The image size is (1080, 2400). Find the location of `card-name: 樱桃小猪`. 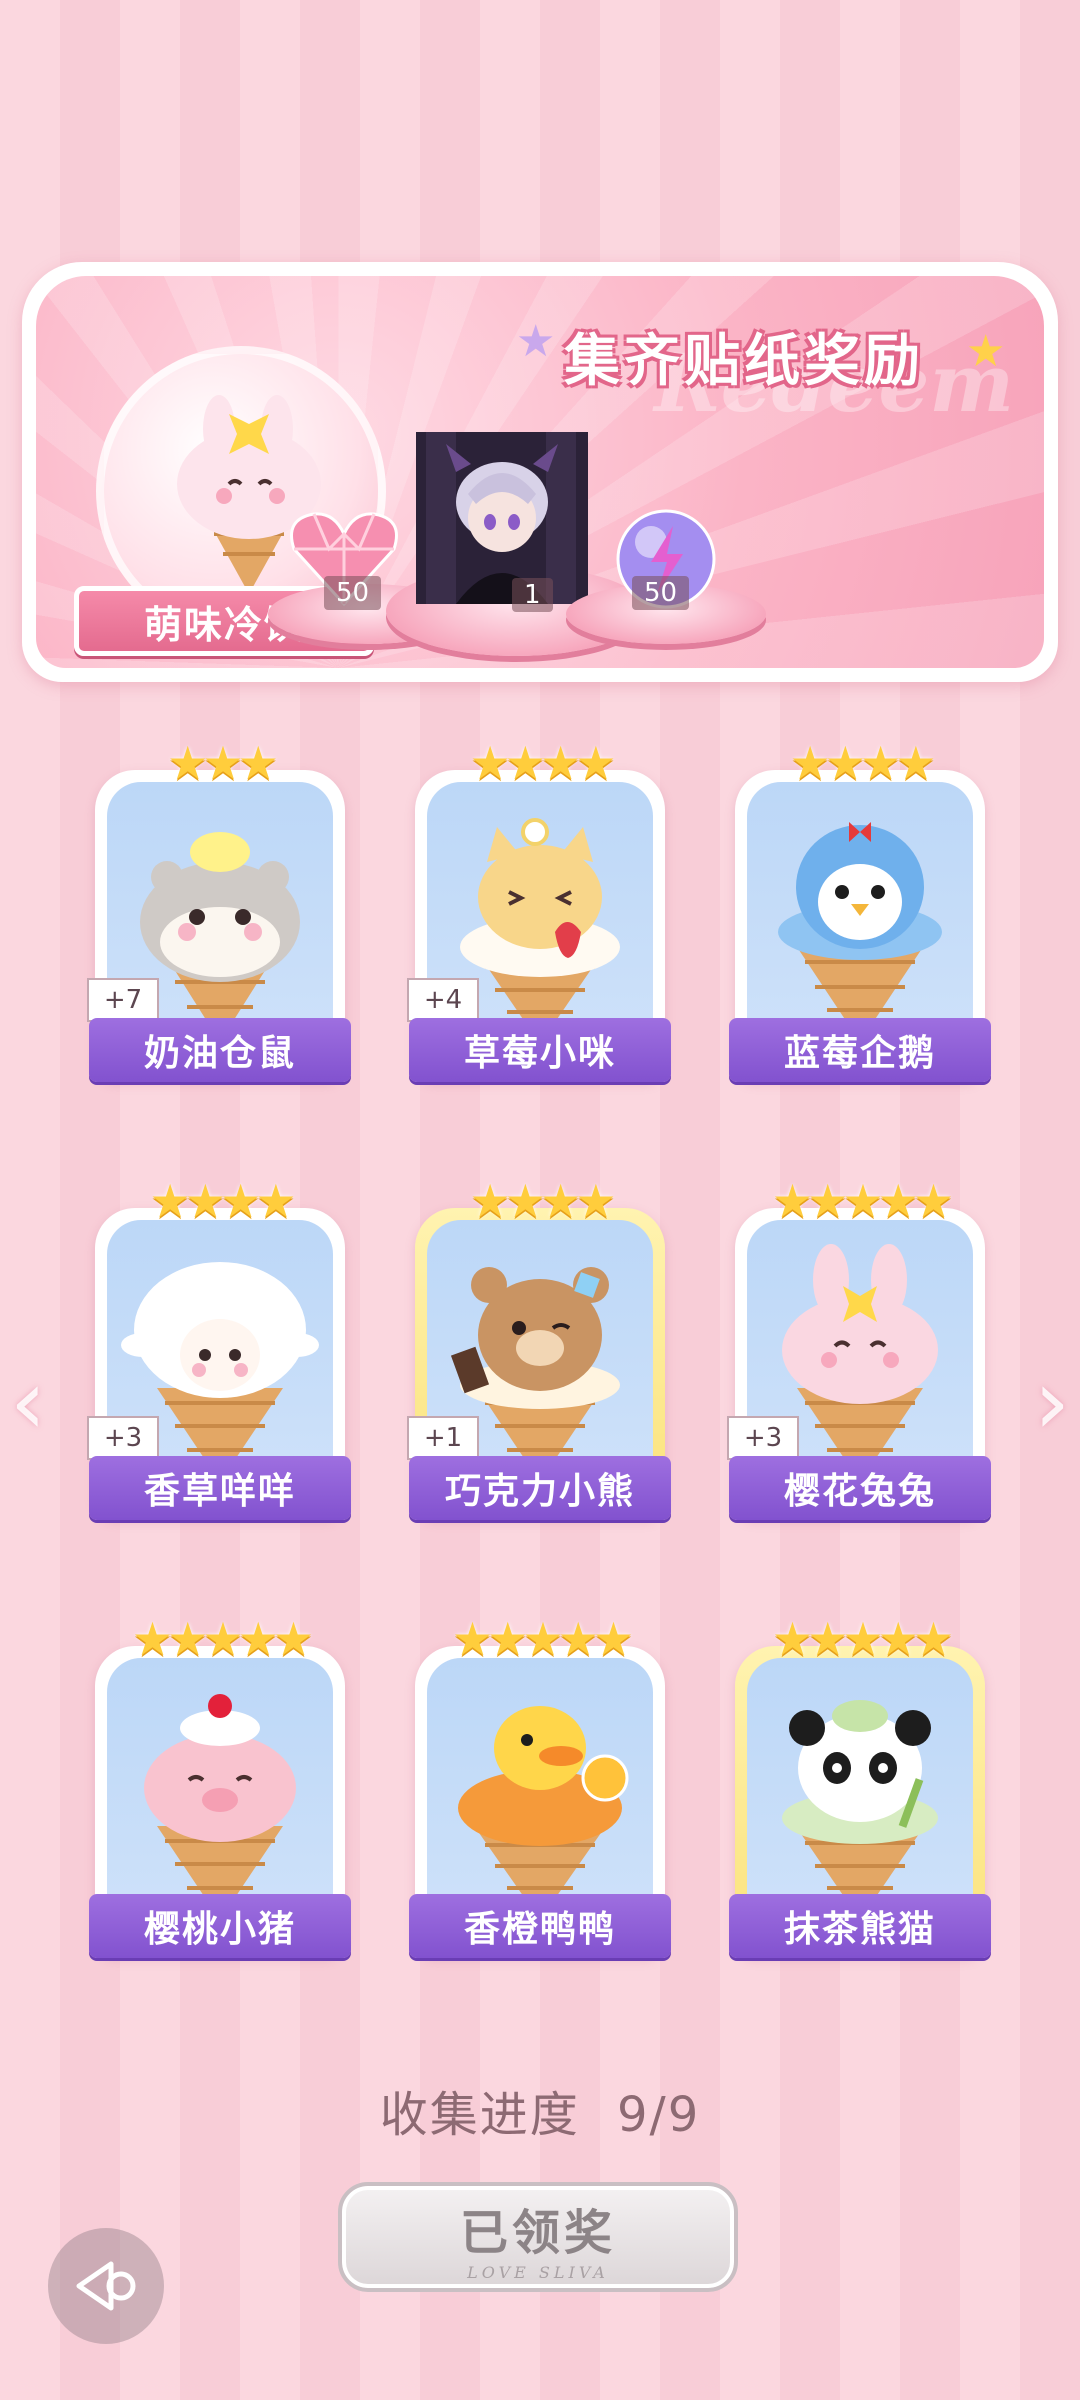

card-name: 樱桃小猪 is located at coordinates (220, 1926).